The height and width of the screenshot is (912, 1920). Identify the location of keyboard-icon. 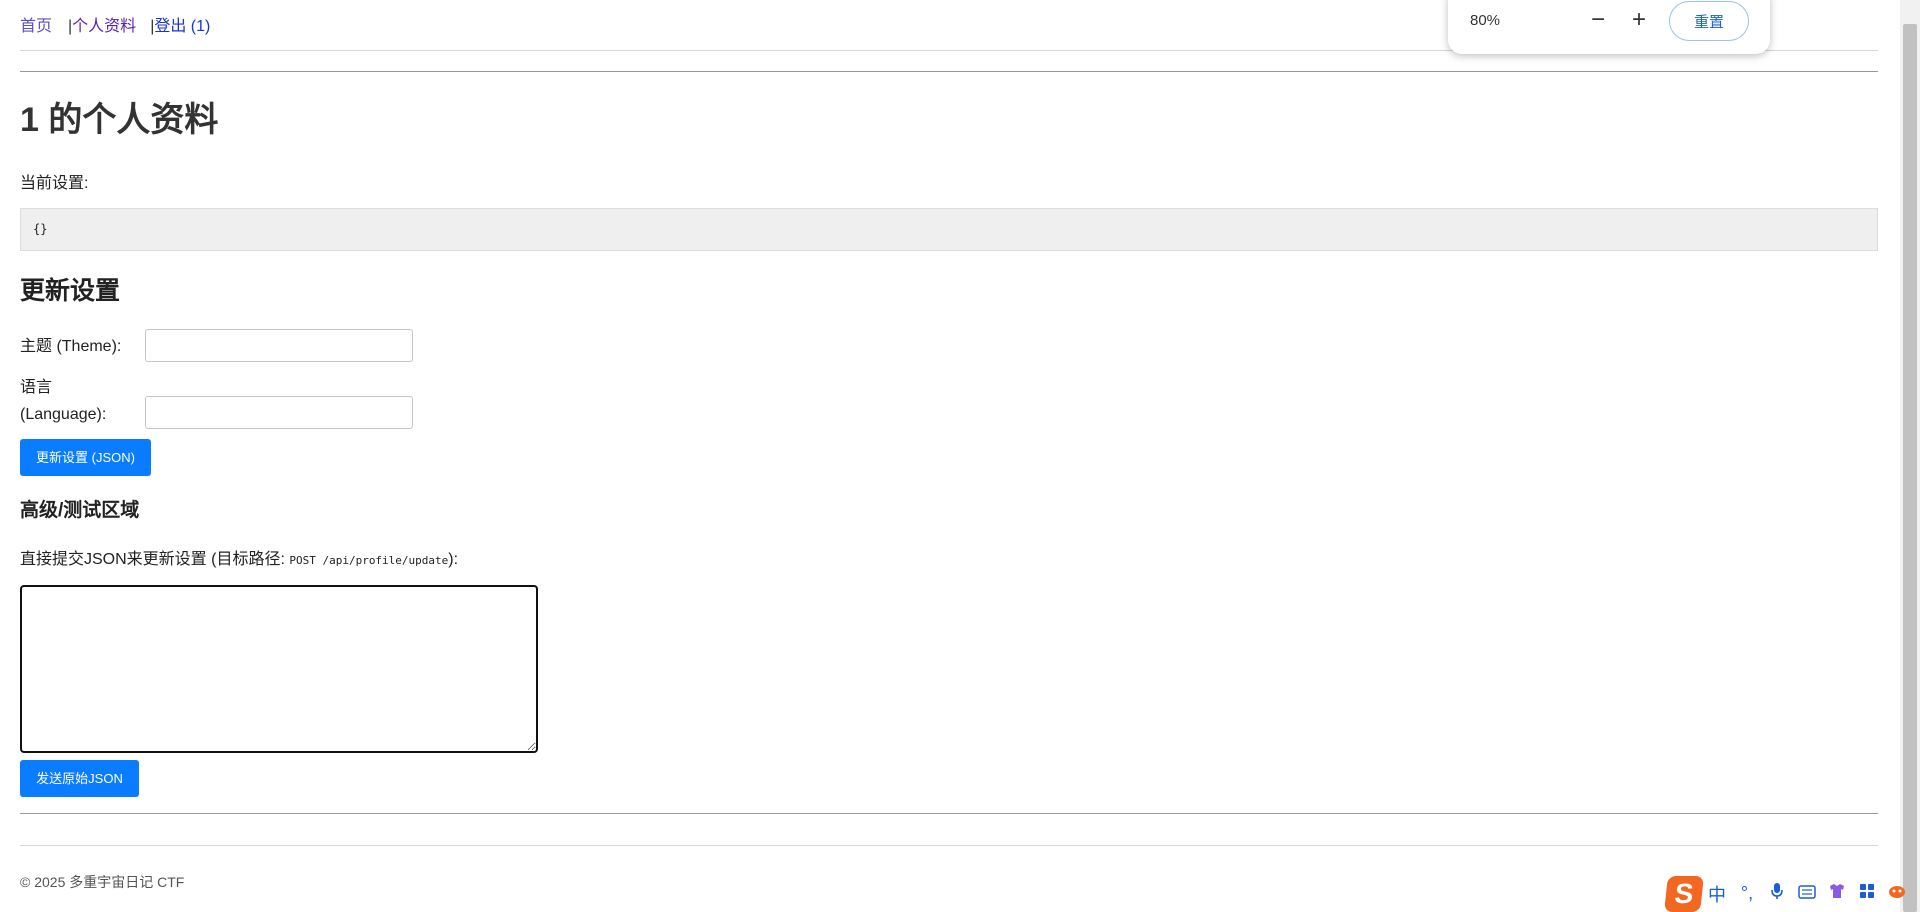
(1807, 893).